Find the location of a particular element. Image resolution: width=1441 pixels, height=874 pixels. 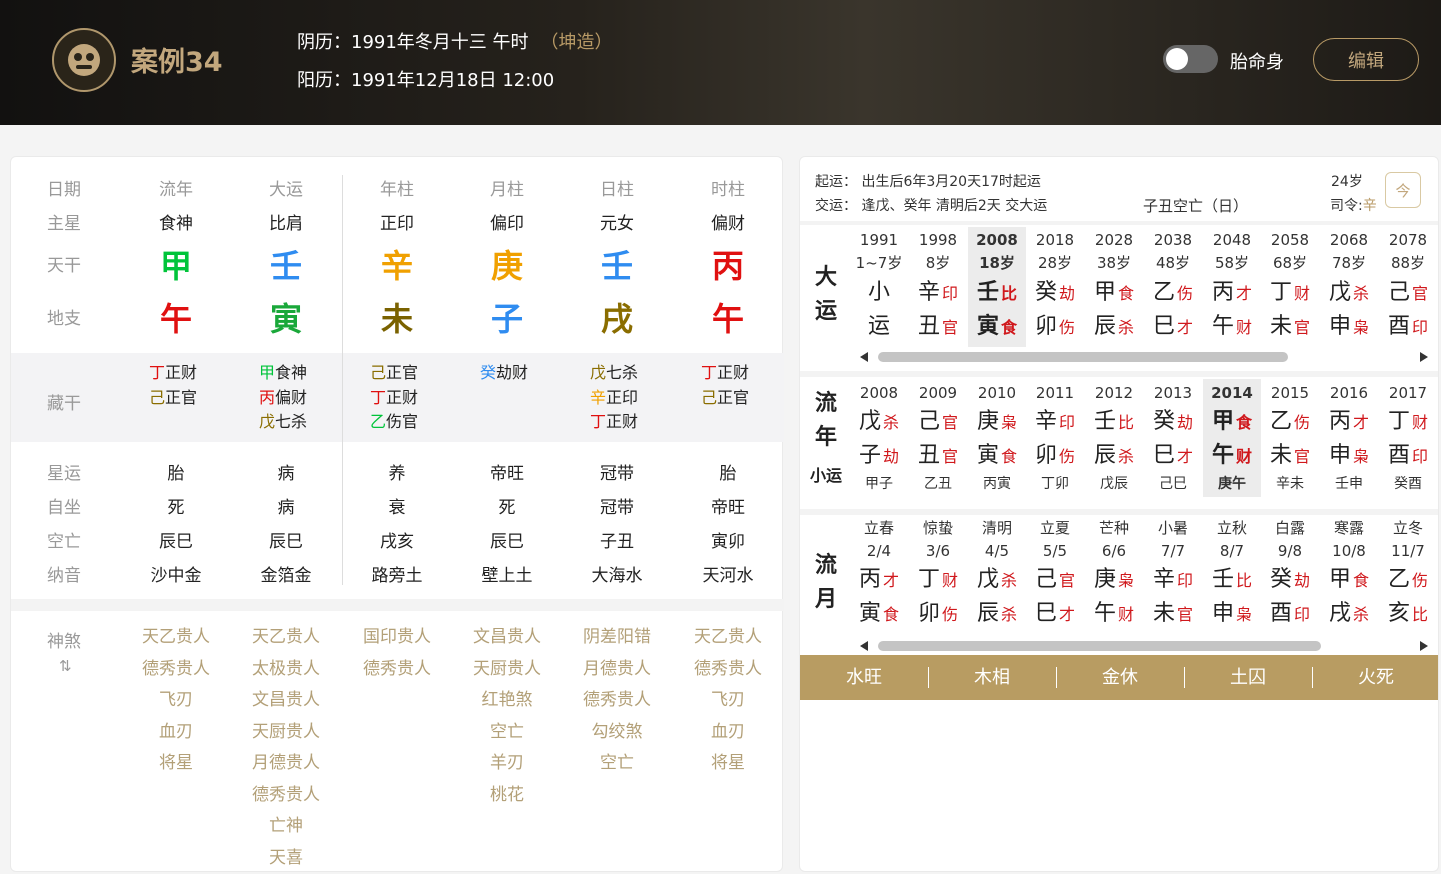

liunian-item: 2008戊杀子劫甲子 is located at coordinates (879, 438).